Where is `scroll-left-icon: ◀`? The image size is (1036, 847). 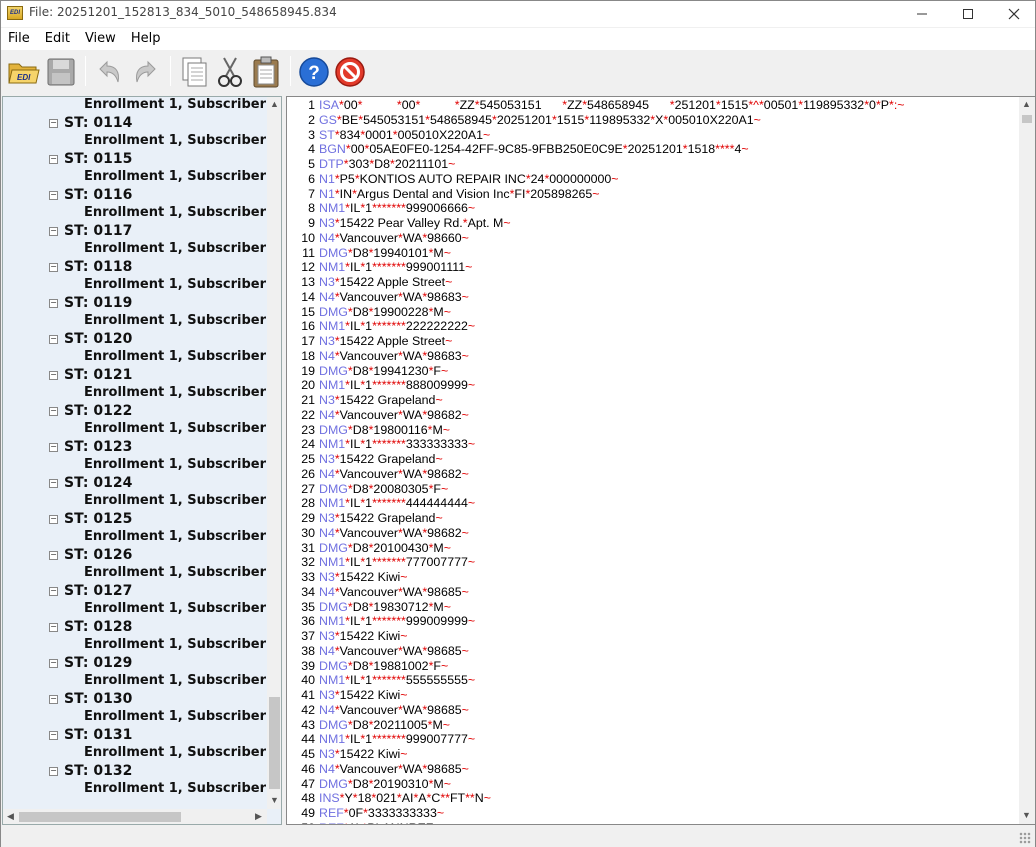 scroll-left-icon: ◀ is located at coordinates (10, 816).